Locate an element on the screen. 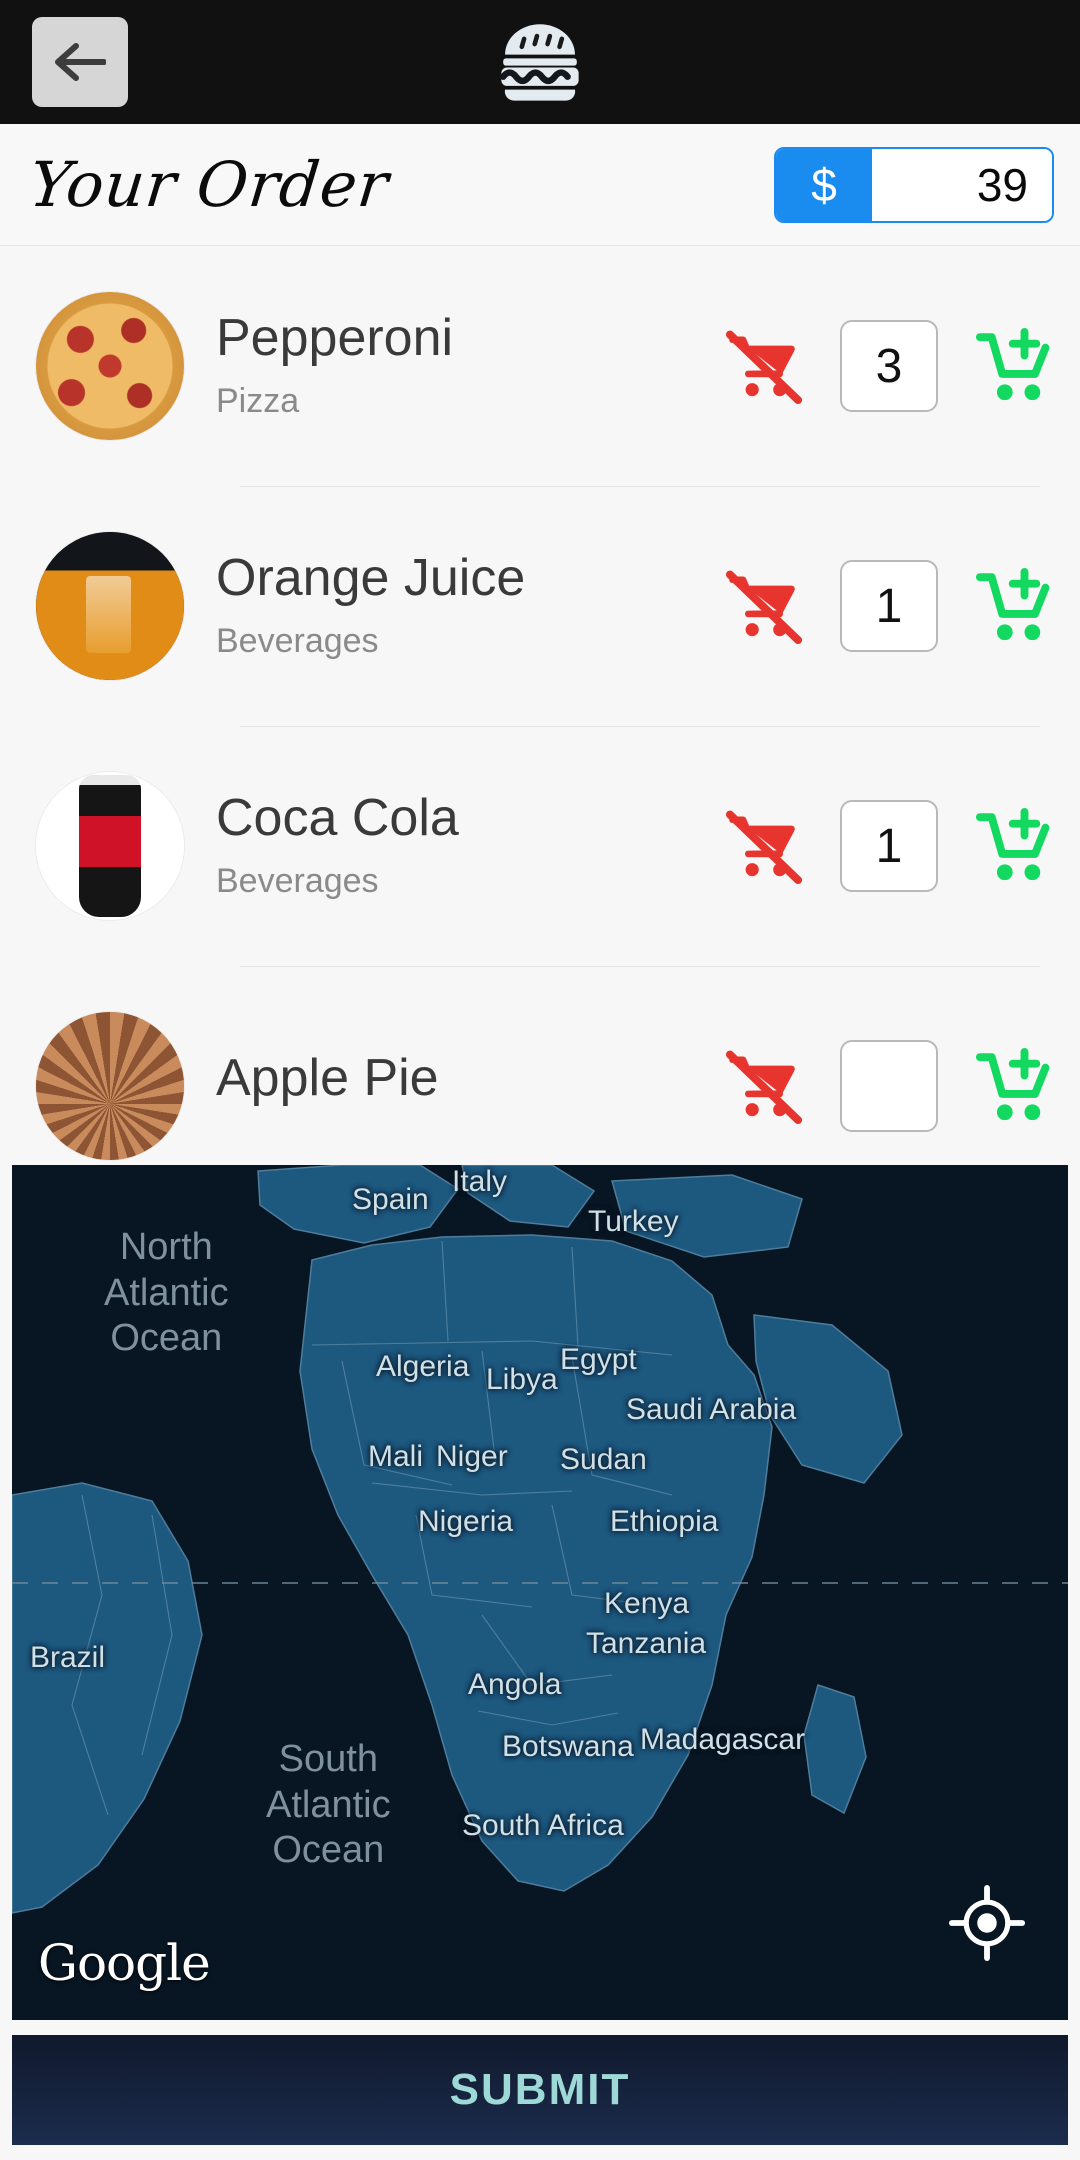 This screenshot has width=1080, height=2160. map-label: Kenya is located at coordinates (647, 1603).